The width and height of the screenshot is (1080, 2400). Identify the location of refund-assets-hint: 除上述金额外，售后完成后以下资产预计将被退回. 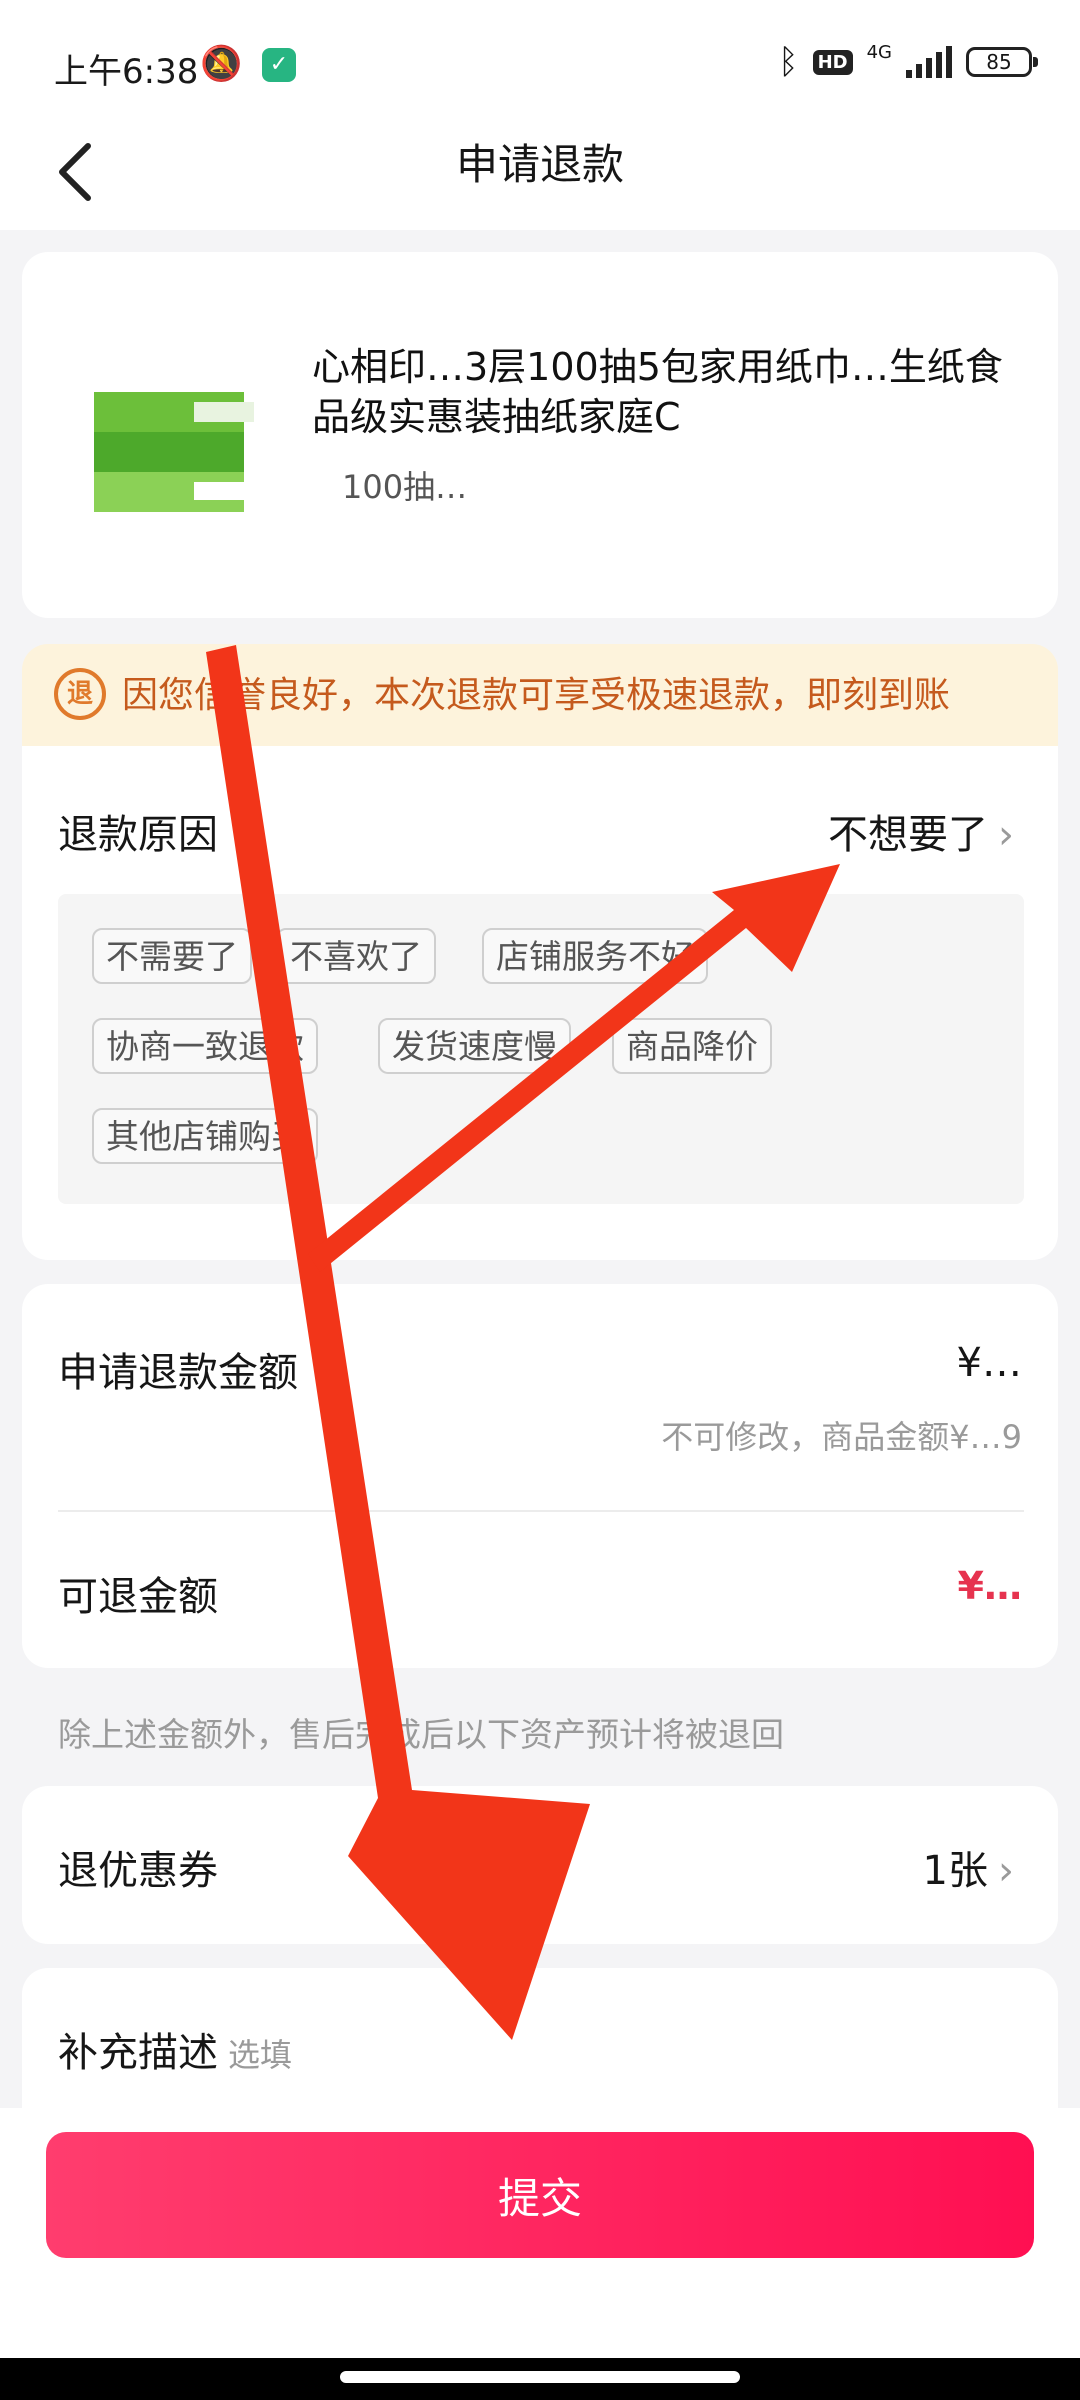
(421, 1734).